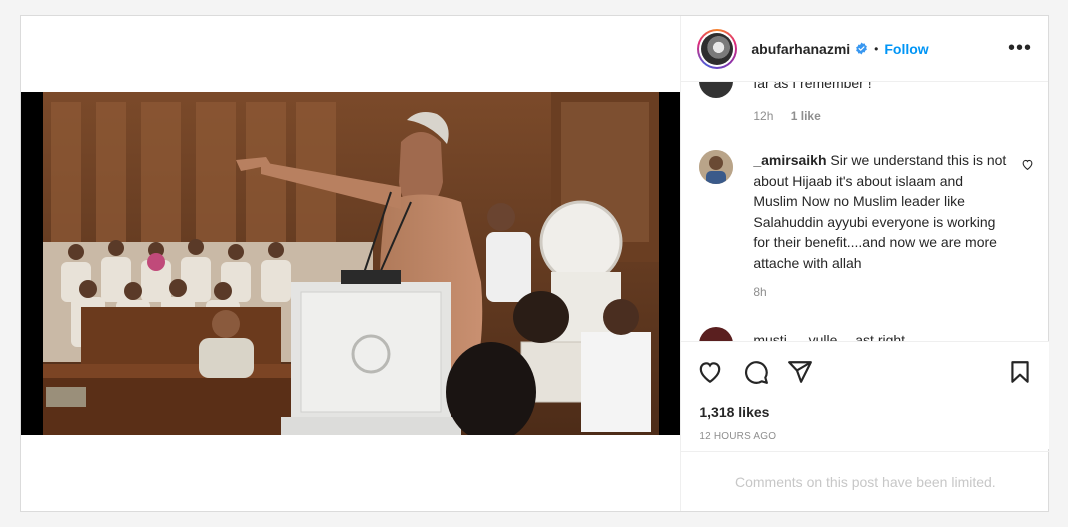  I want to click on comments-limited-notice: Comments on this post have been limited., so click(865, 481).